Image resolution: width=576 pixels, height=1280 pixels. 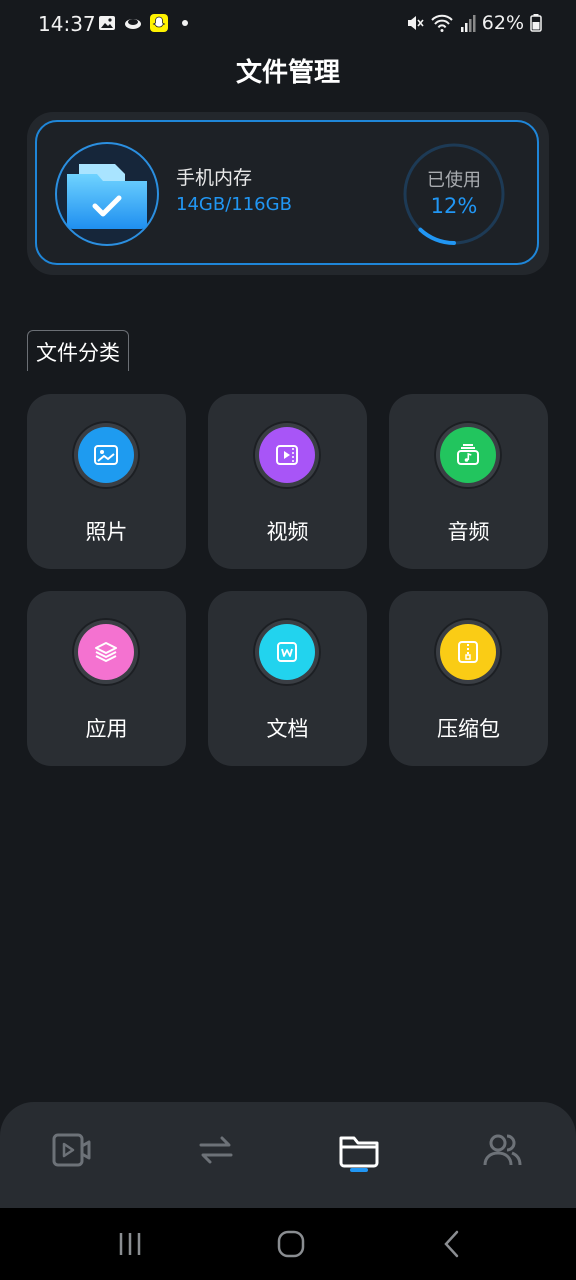 I want to click on video-player-icon, so click(x=72, y=1150).